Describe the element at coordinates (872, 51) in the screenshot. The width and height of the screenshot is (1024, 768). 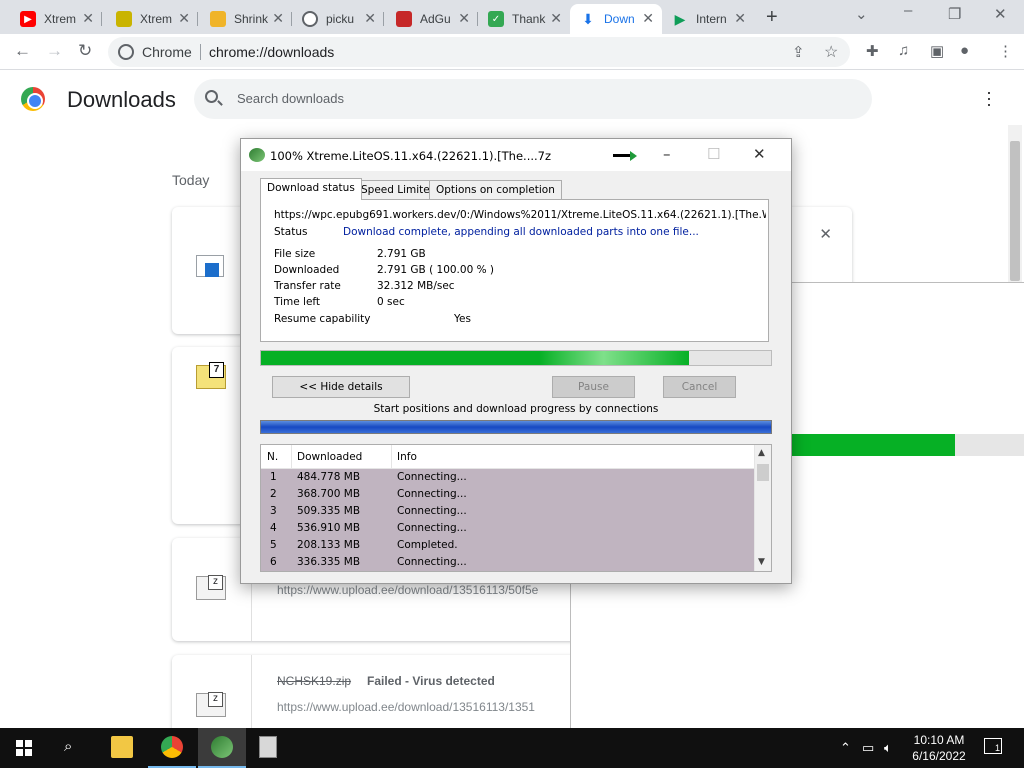
I see `extensions-icon: ✚` at that location.